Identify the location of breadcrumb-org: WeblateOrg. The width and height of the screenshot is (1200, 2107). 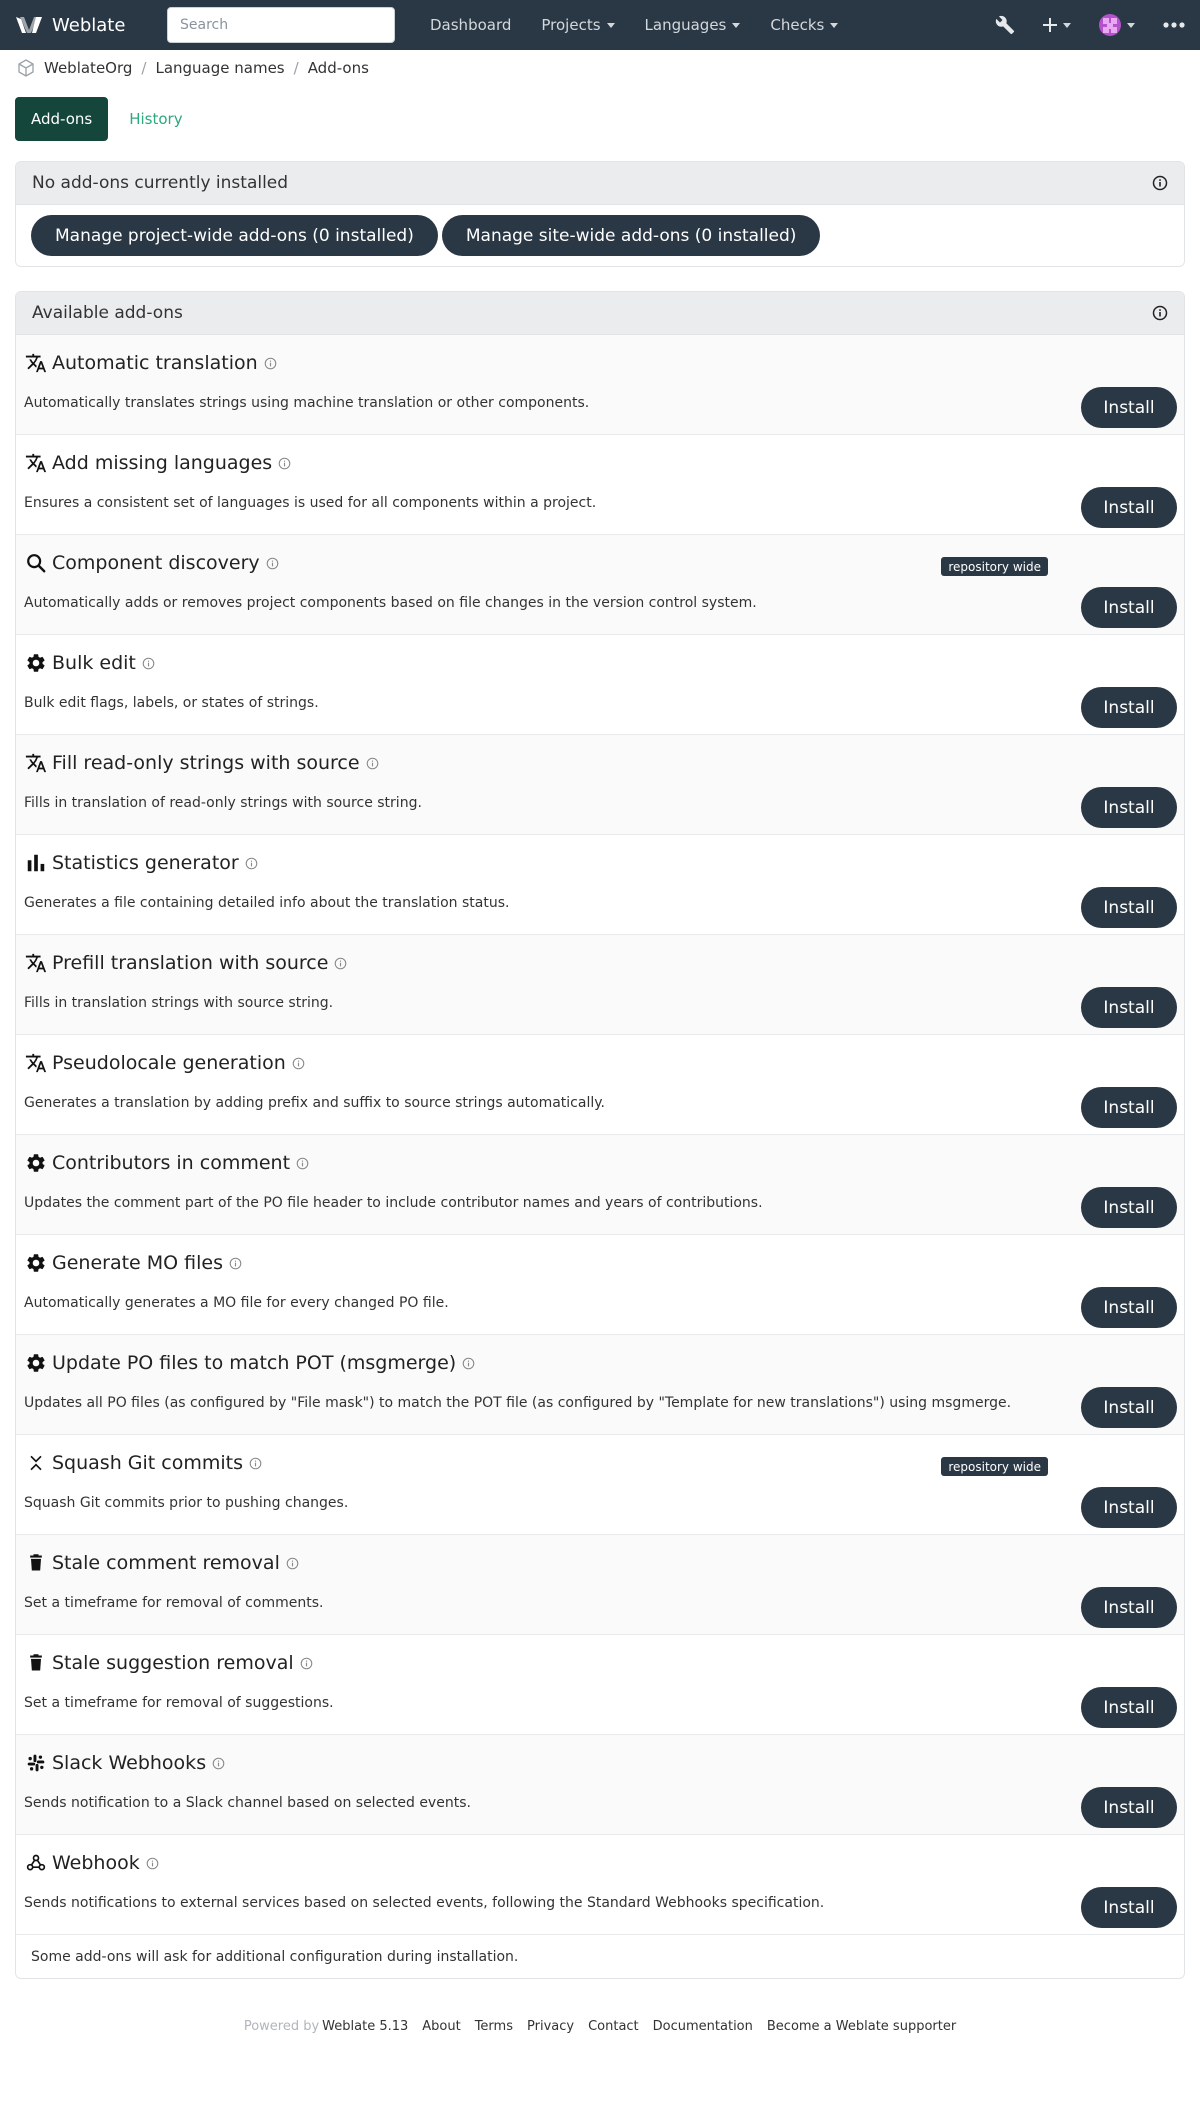
(88, 68).